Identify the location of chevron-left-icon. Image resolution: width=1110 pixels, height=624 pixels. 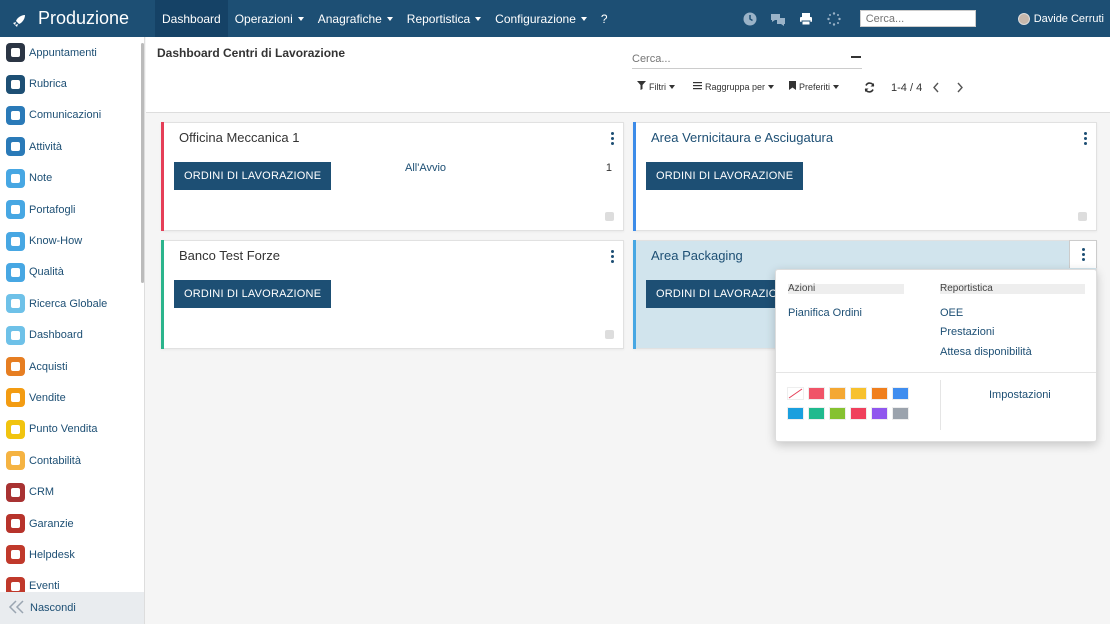
(936, 89).